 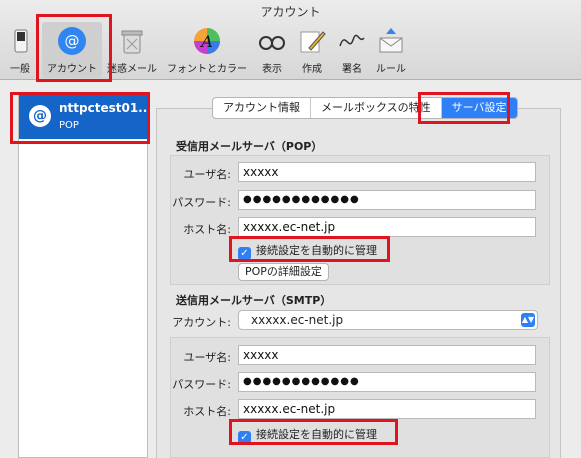 I want to click on toolbar-compose: 作成, so click(x=312, y=50).